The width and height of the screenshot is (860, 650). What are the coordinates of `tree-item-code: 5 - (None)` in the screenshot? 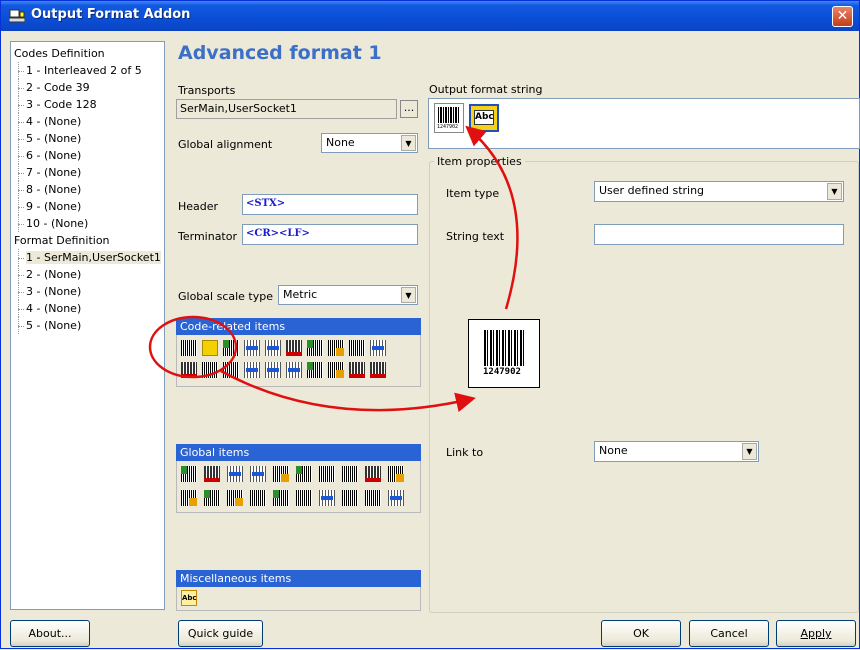 It's located at (89, 138).